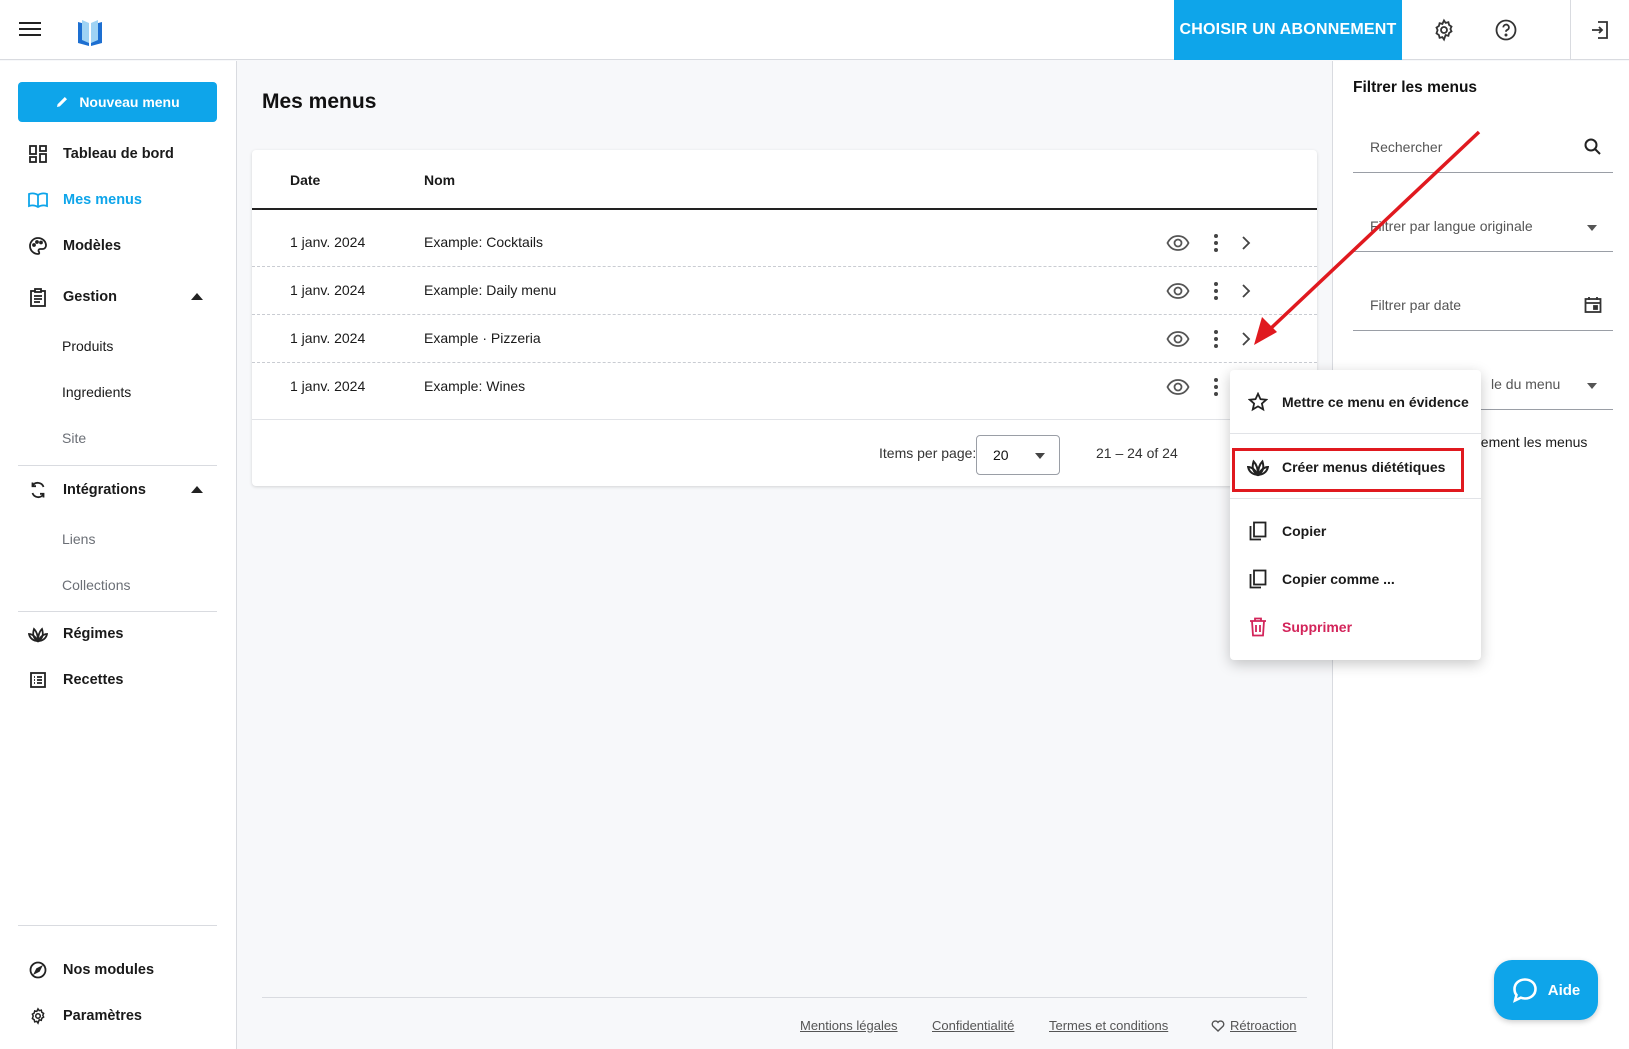 This screenshot has height=1049, width=1629. Describe the element at coordinates (849, 1025) in the screenshot. I see `footer-legal-link: Mentions légales` at that location.